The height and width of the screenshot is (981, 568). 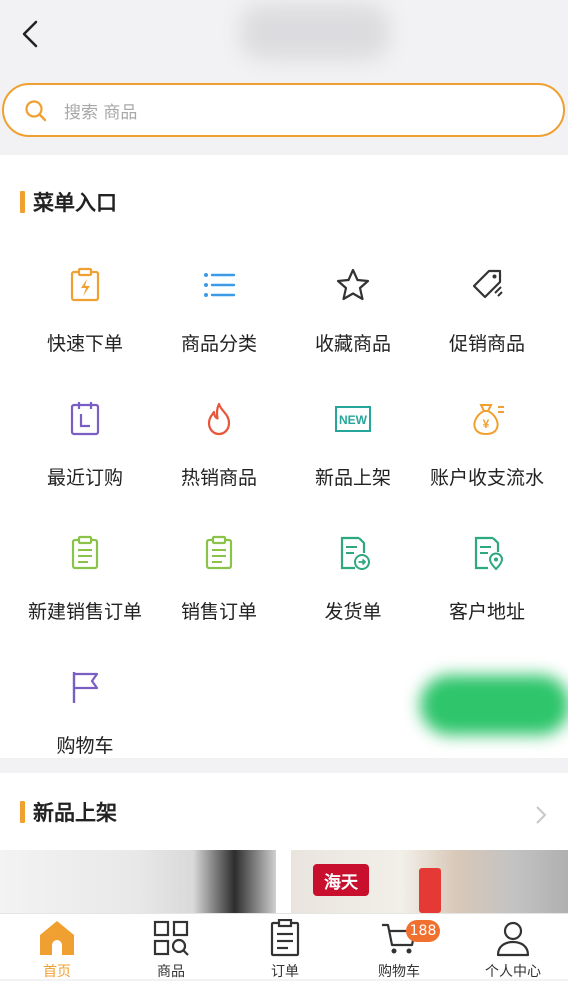 I want to click on product-bottle, so click(x=430, y=890).